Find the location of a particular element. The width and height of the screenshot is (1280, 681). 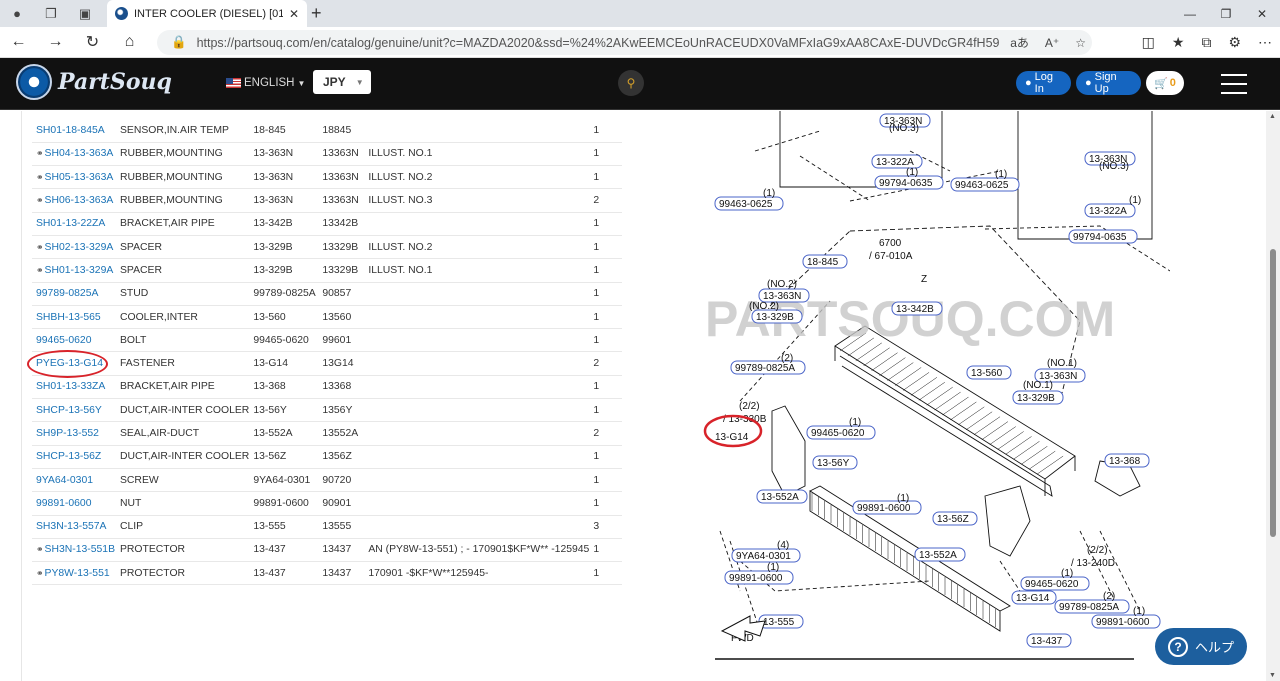

callout-label-l23: 13-368 is located at coordinates (1125, 461).